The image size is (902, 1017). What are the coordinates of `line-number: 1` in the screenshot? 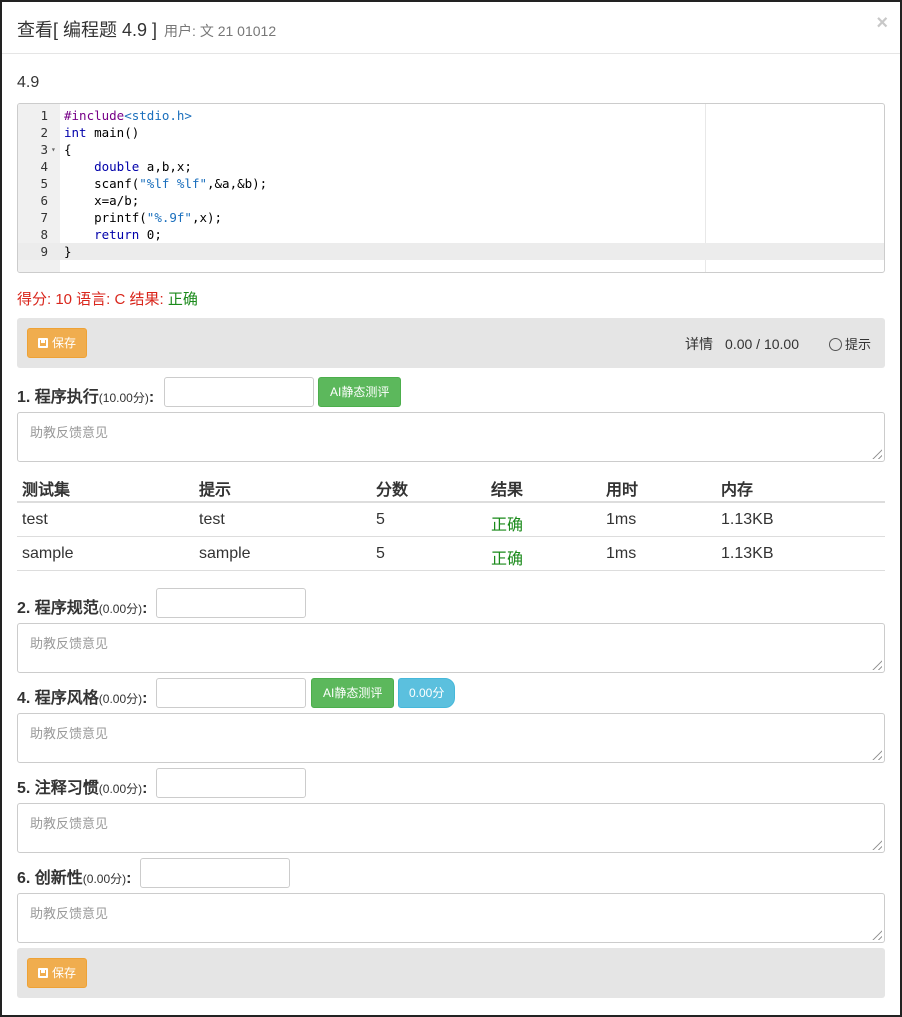 It's located at (44, 115).